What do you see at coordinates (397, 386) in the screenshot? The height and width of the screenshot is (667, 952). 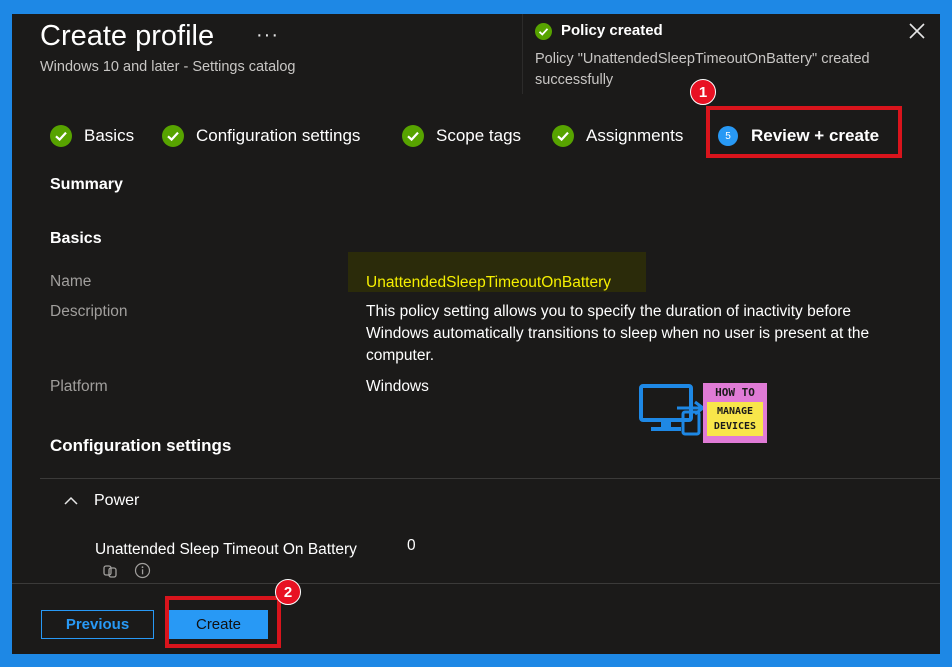 I see `platform-value: Windows` at bounding box center [397, 386].